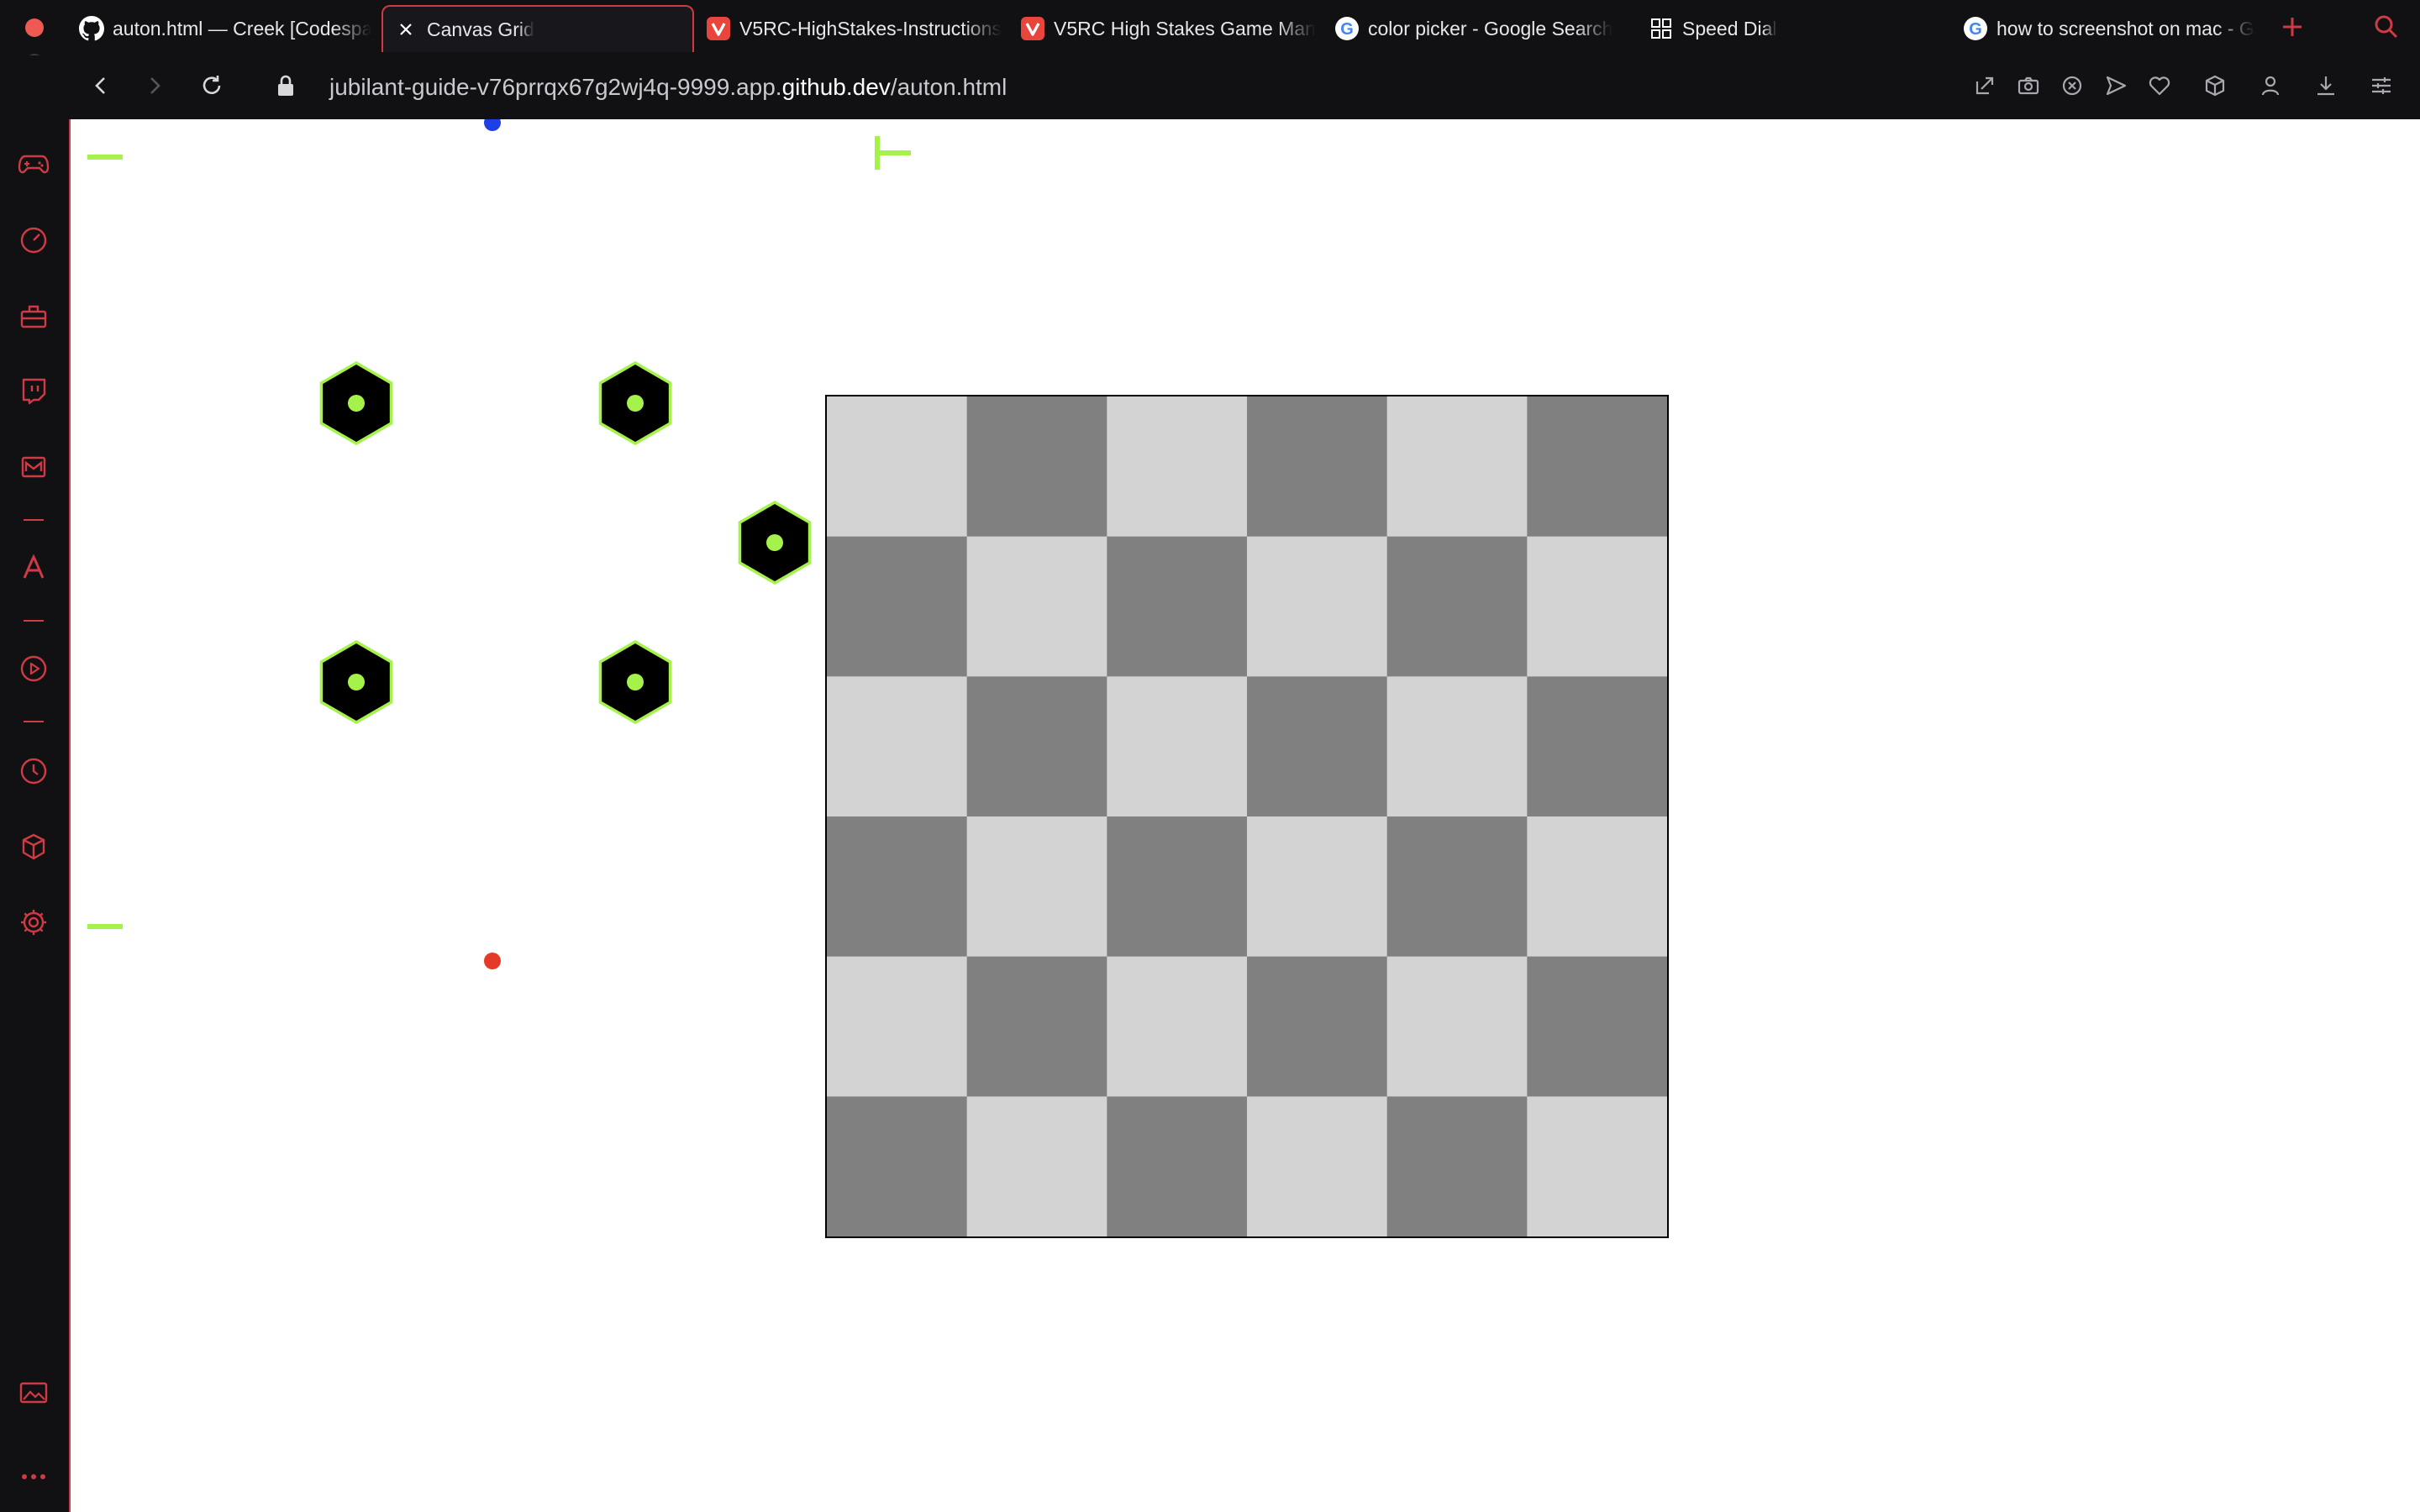 This screenshot has width=2420, height=1512. I want to click on block-trackers-button, so click(2072, 87).